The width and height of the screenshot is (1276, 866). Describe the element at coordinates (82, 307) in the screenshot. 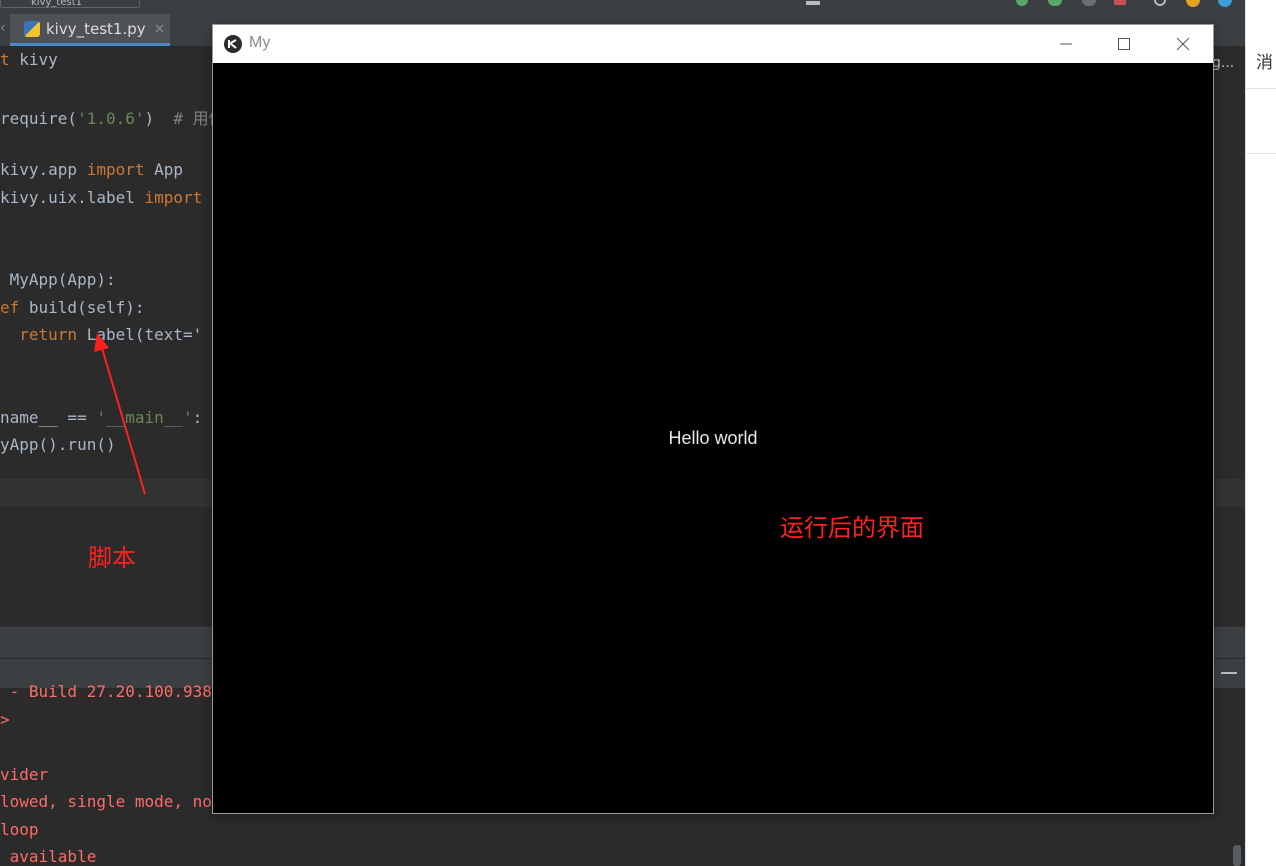

I see `code-token: build(self):` at that location.